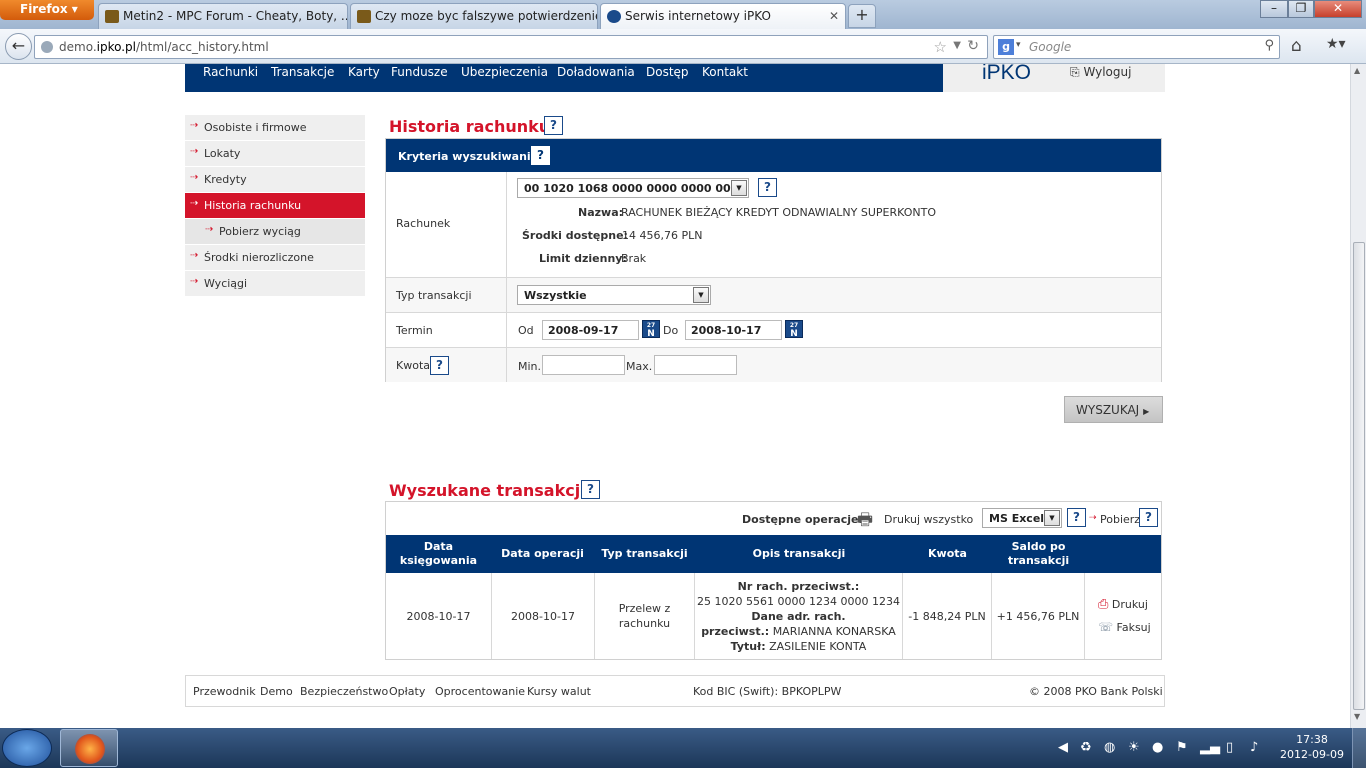 The width and height of the screenshot is (1366, 768). What do you see at coordinates (439, 365) in the screenshot?
I see `amount-help-button: ?` at bounding box center [439, 365].